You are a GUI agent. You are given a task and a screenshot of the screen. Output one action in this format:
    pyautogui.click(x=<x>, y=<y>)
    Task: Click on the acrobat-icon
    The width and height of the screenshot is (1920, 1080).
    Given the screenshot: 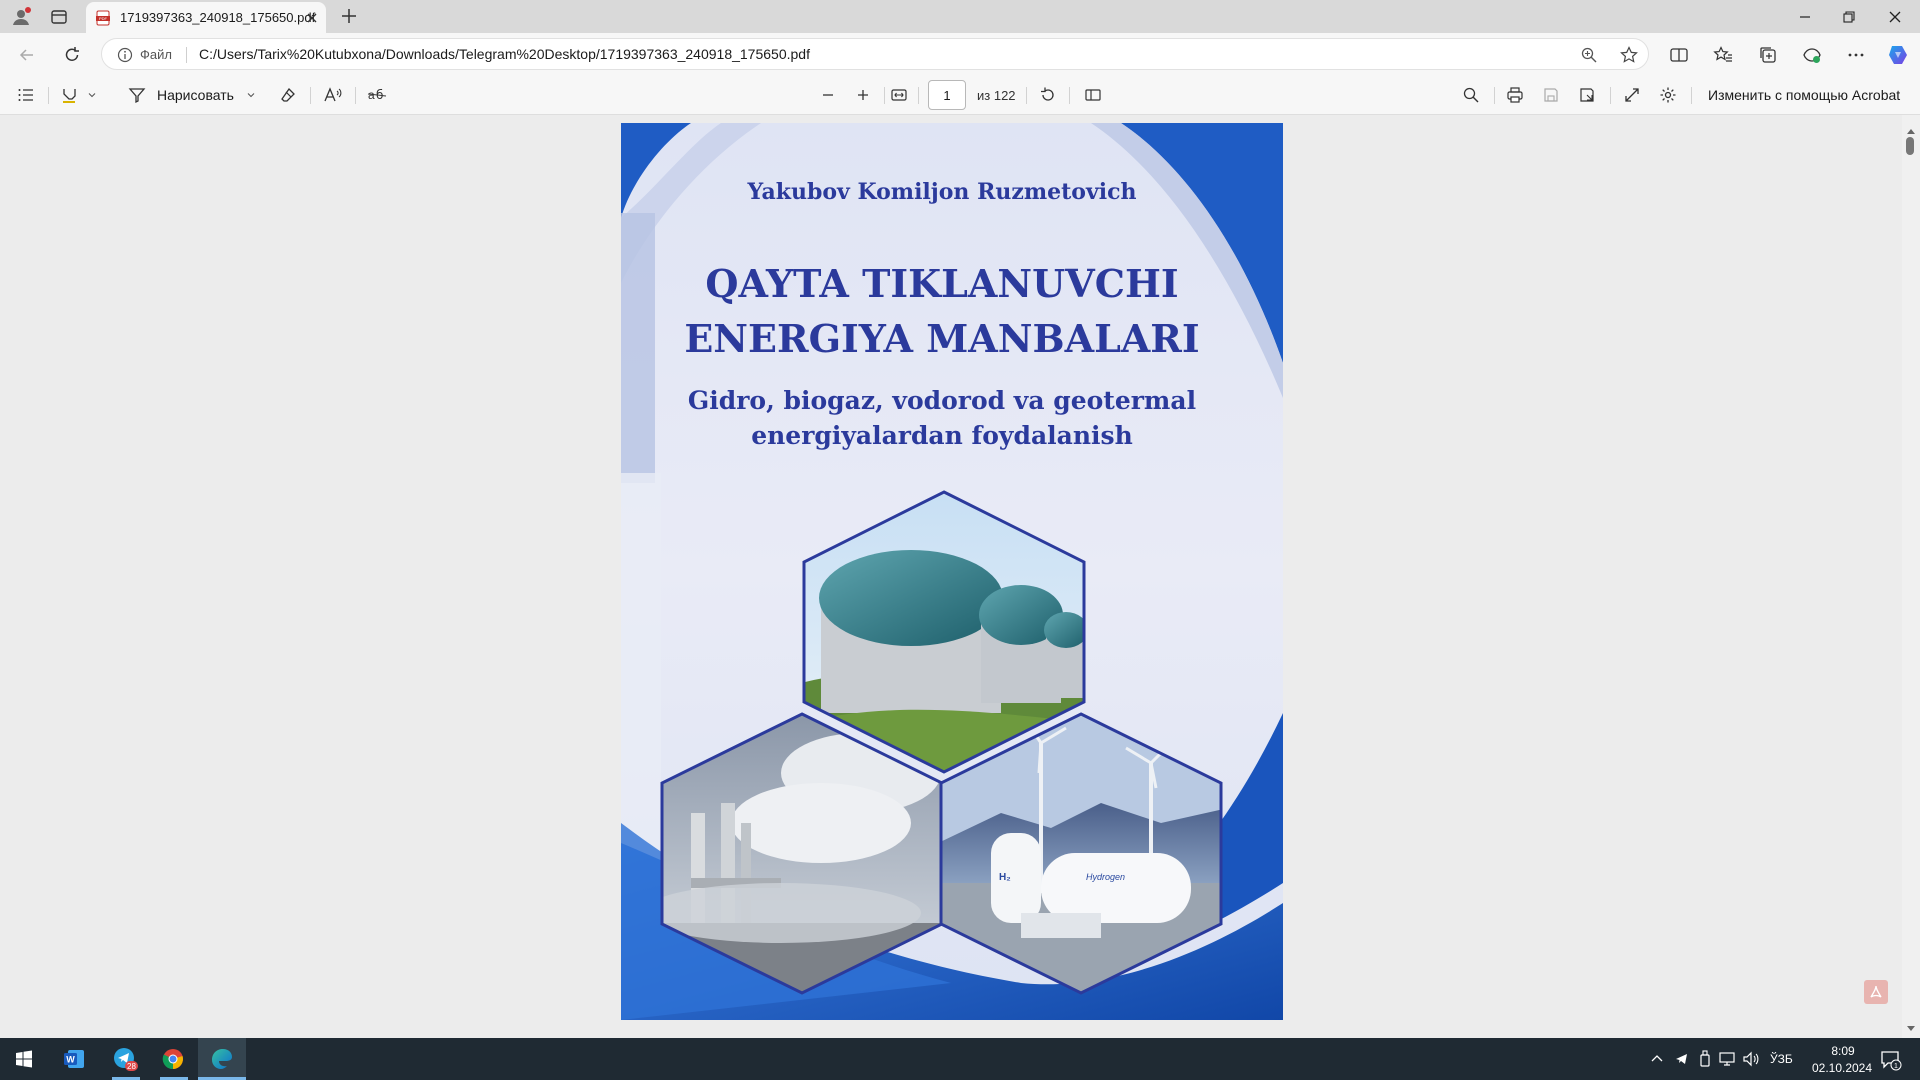 What is the action you would take?
    pyautogui.click(x=1876, y=992)
    